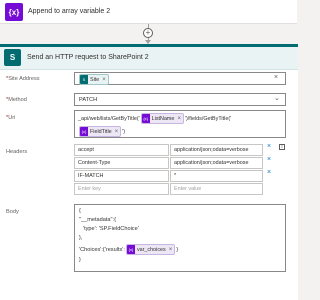 This screenshot has width=320, height=300. What do you see at coordinates (69, 11) in the screenshot?
I see `action-title: Append to array variable 2` at bounding box center [69, 11].